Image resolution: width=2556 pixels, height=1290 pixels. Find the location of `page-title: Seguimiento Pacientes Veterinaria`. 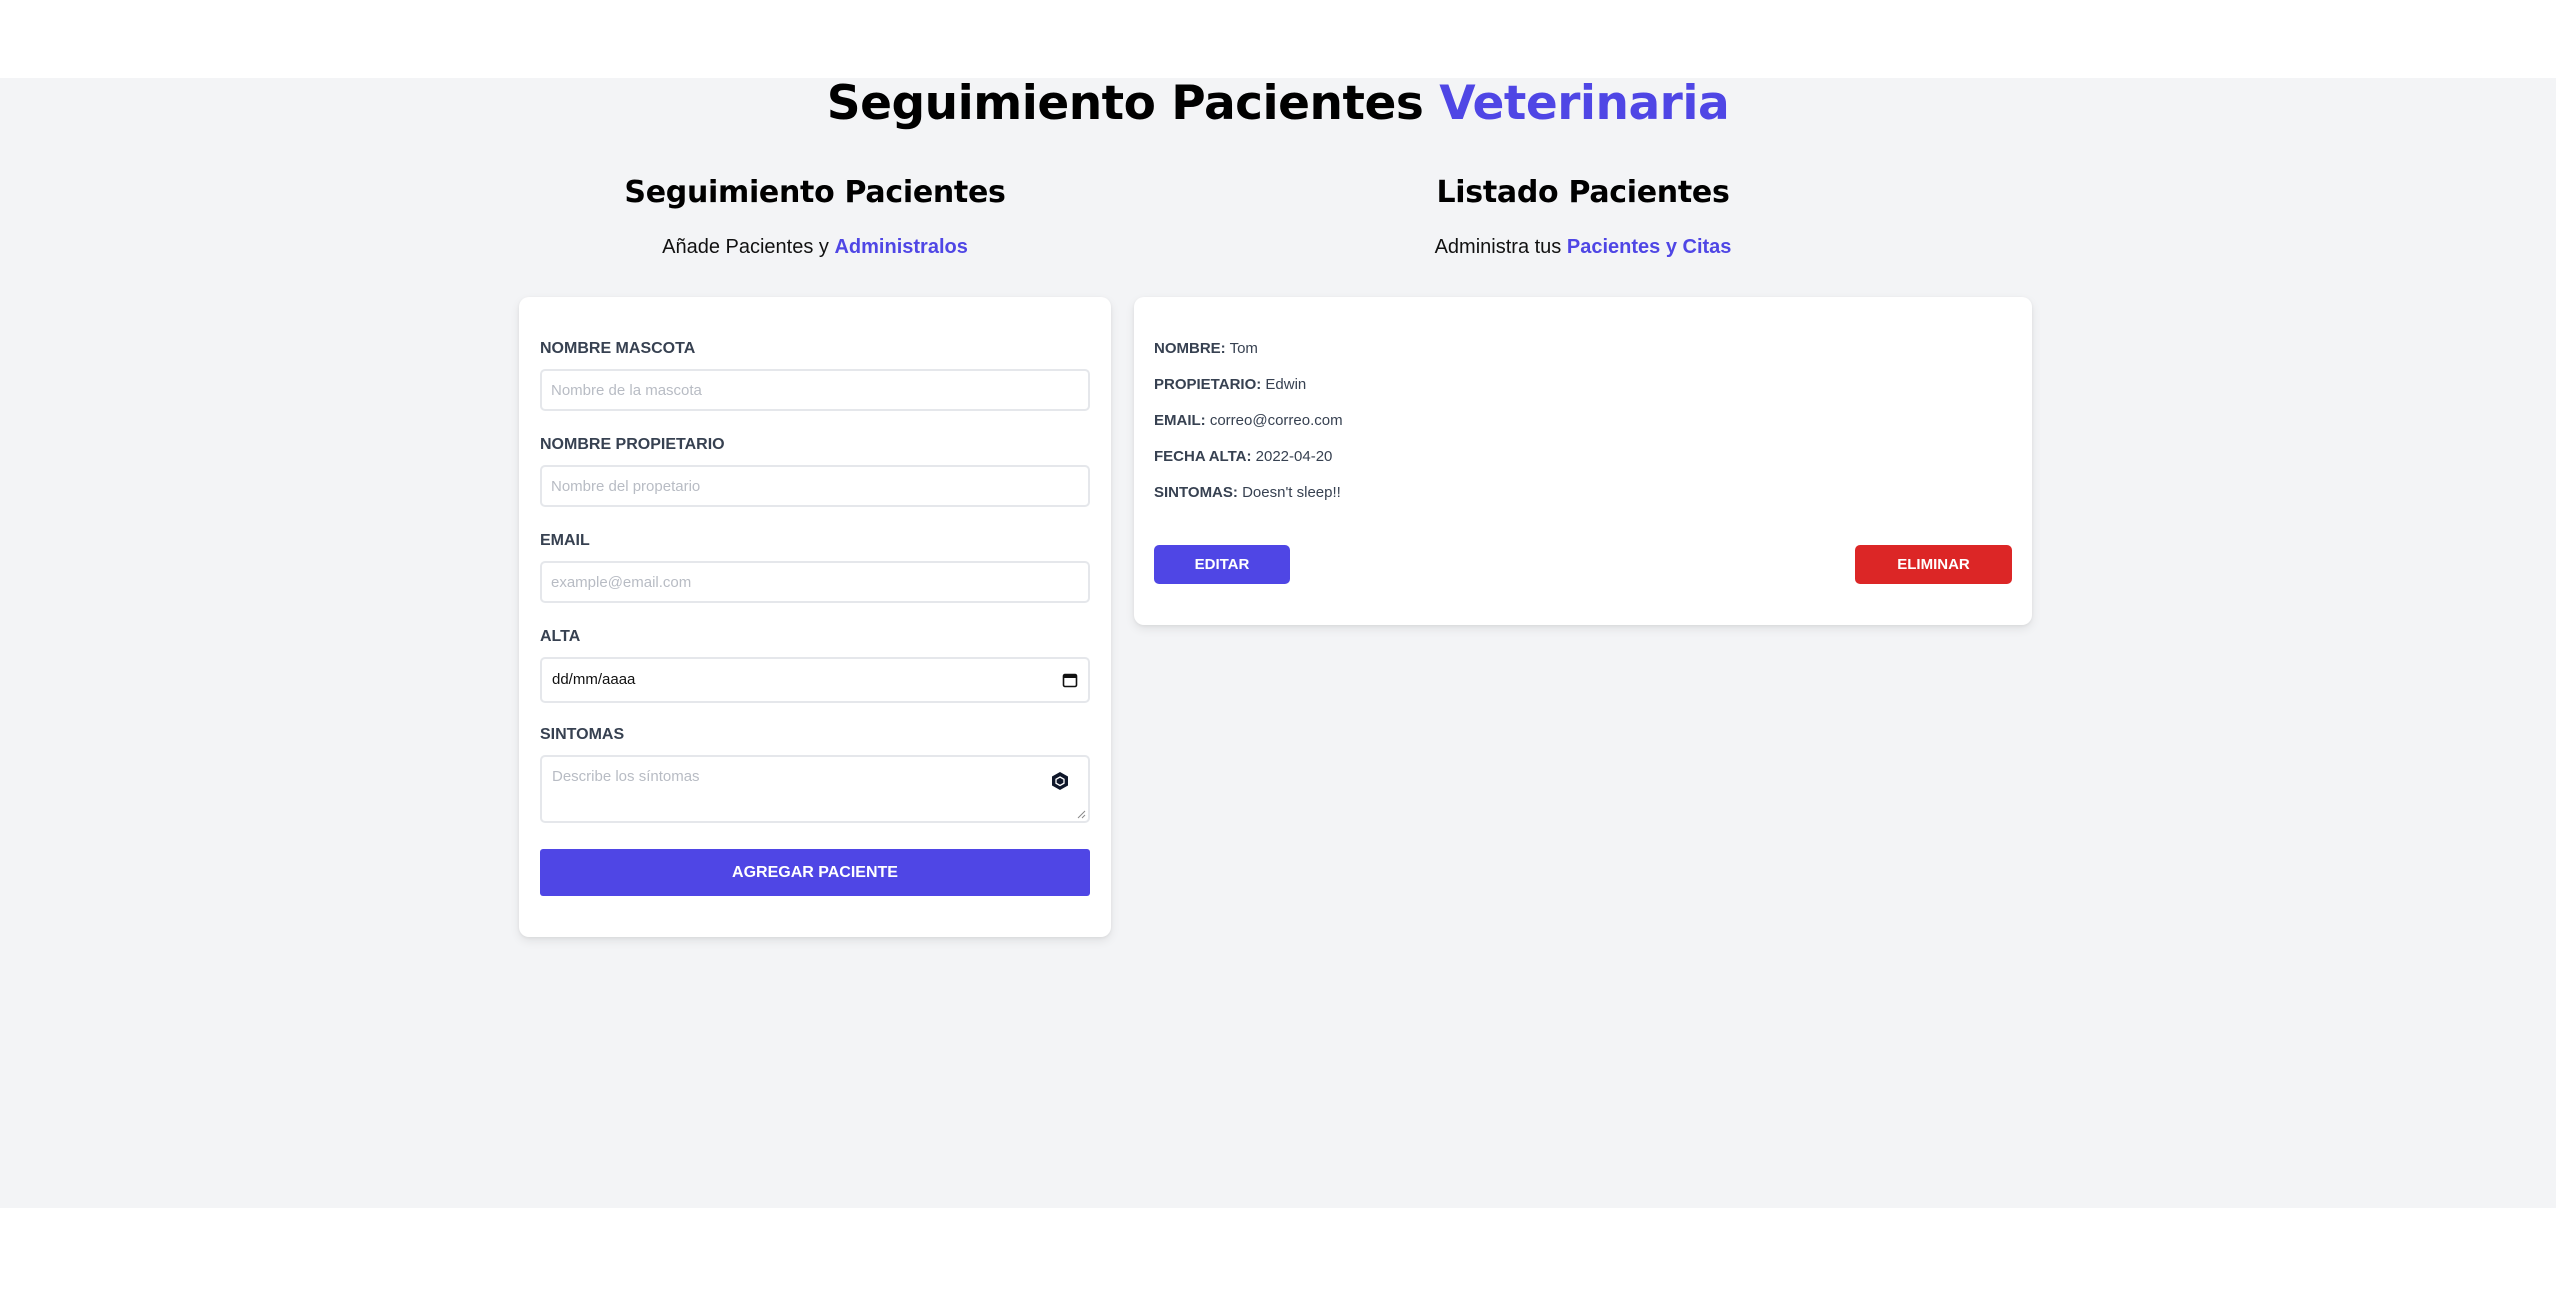

page-title: Seguimiento Pacientes Veterinaria is located at coordinates (1278, 103).